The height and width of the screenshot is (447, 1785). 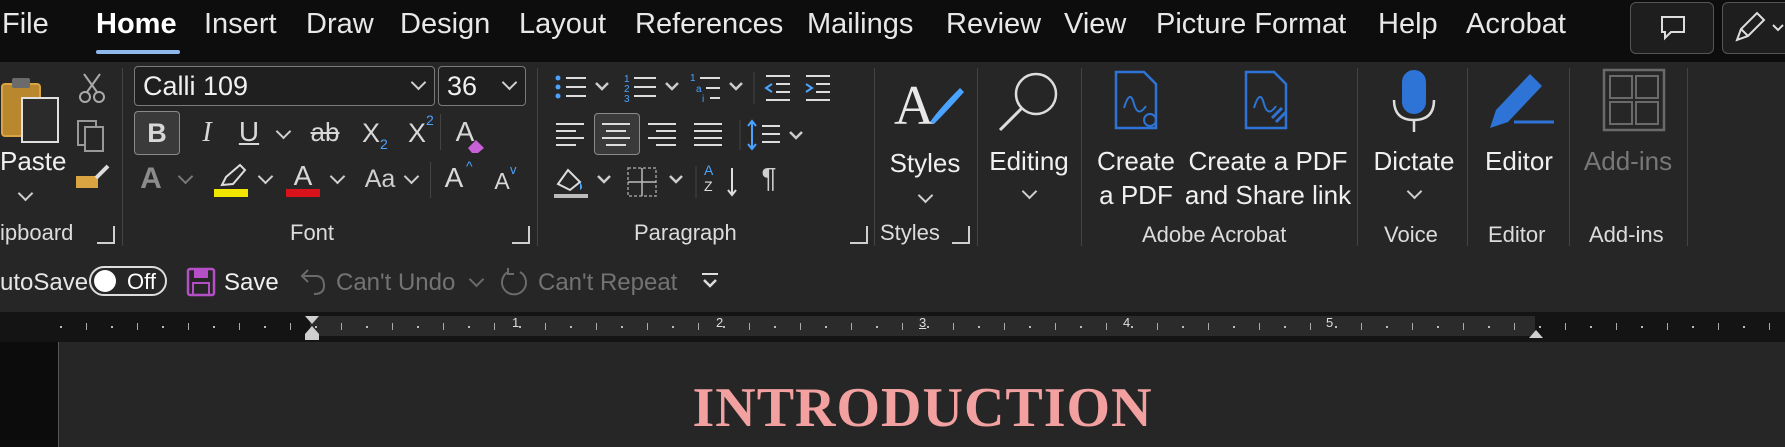 What do you see at coordinates (325, 132) in the screenshot?
I see `strikethrough-button: ab` at bounding box center [325, 132].